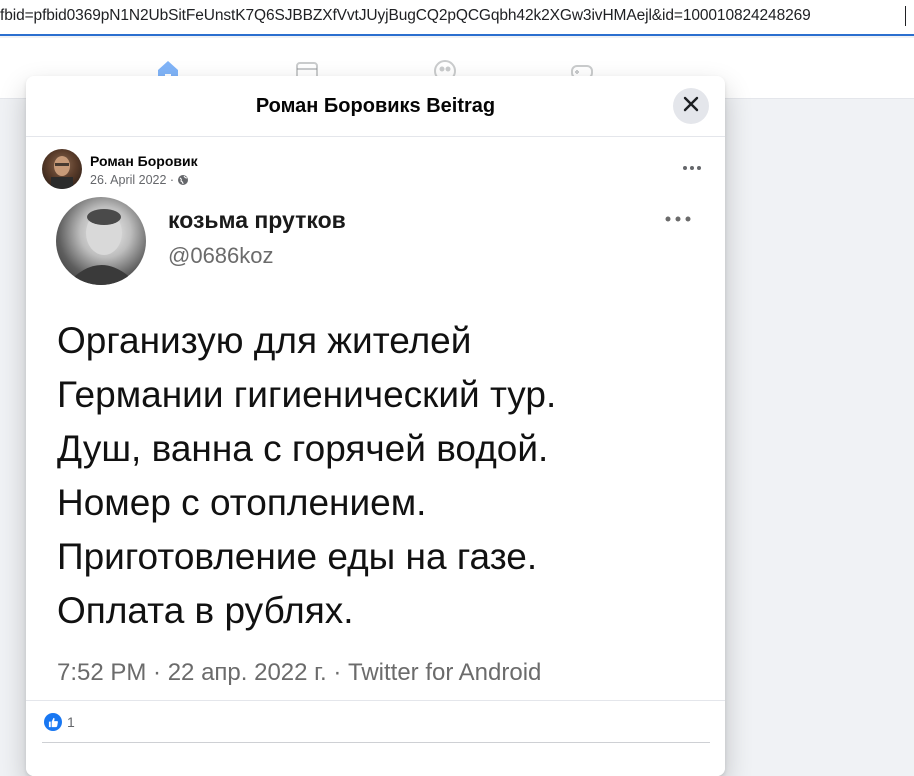 This screenshot has width=914, height=776. Describe the element at coordinates (62, 169) in the screenshot. I see `author-avatar` at that location.